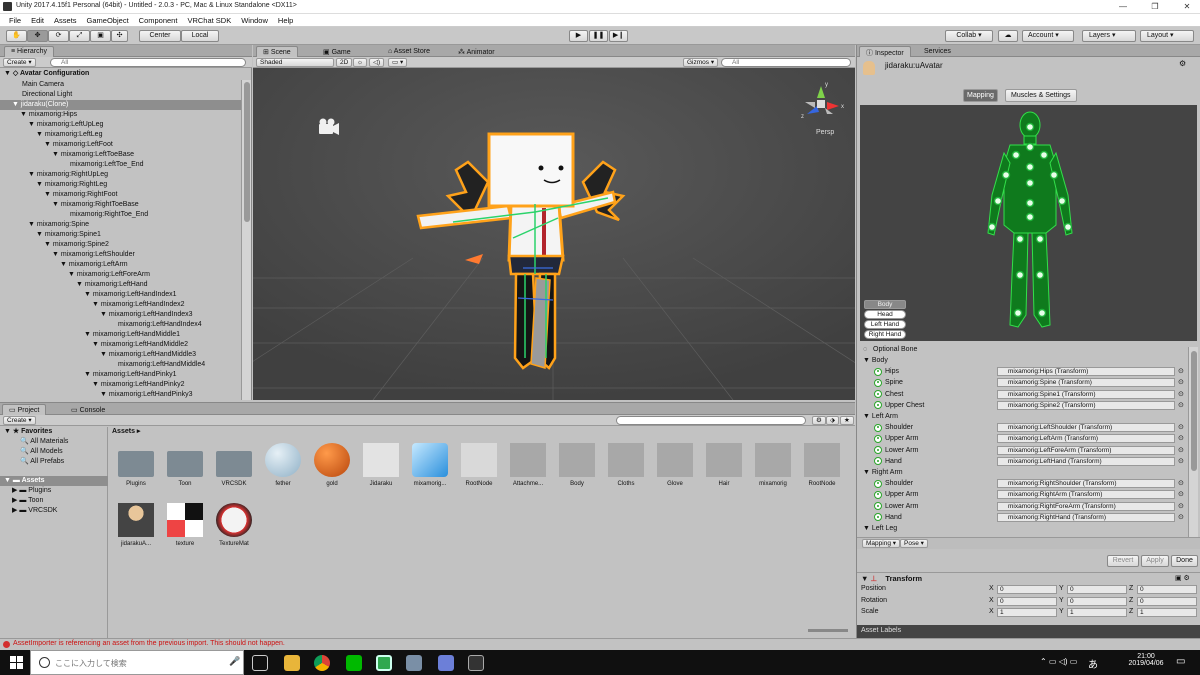 The image size is (1200, 675). I want to click on asset-item: gold, so click(332, 465).